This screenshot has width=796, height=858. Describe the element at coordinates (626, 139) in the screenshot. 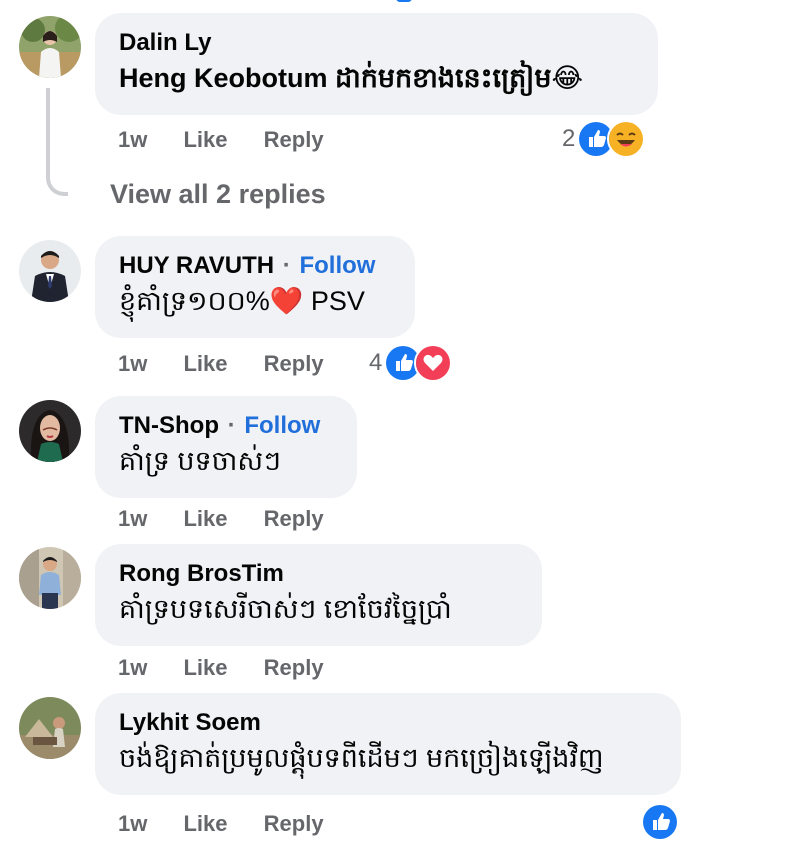

I see `laughing-emoji-icon` at that location.